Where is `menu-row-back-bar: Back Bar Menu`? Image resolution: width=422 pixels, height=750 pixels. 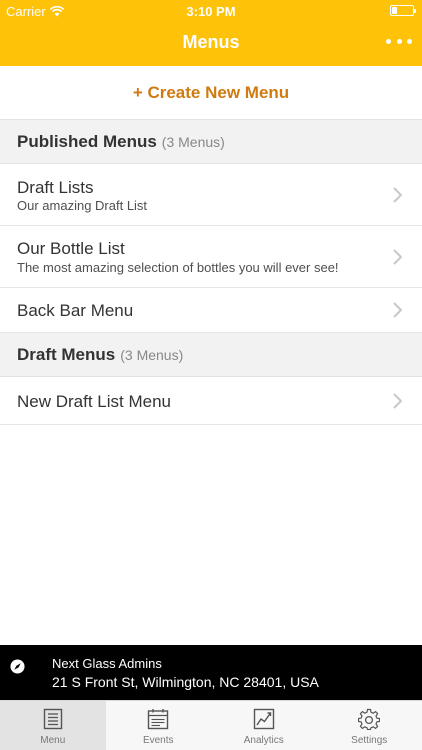
menu-row-back-bar: Back Bar Menu is located at coordinates (211, 310).